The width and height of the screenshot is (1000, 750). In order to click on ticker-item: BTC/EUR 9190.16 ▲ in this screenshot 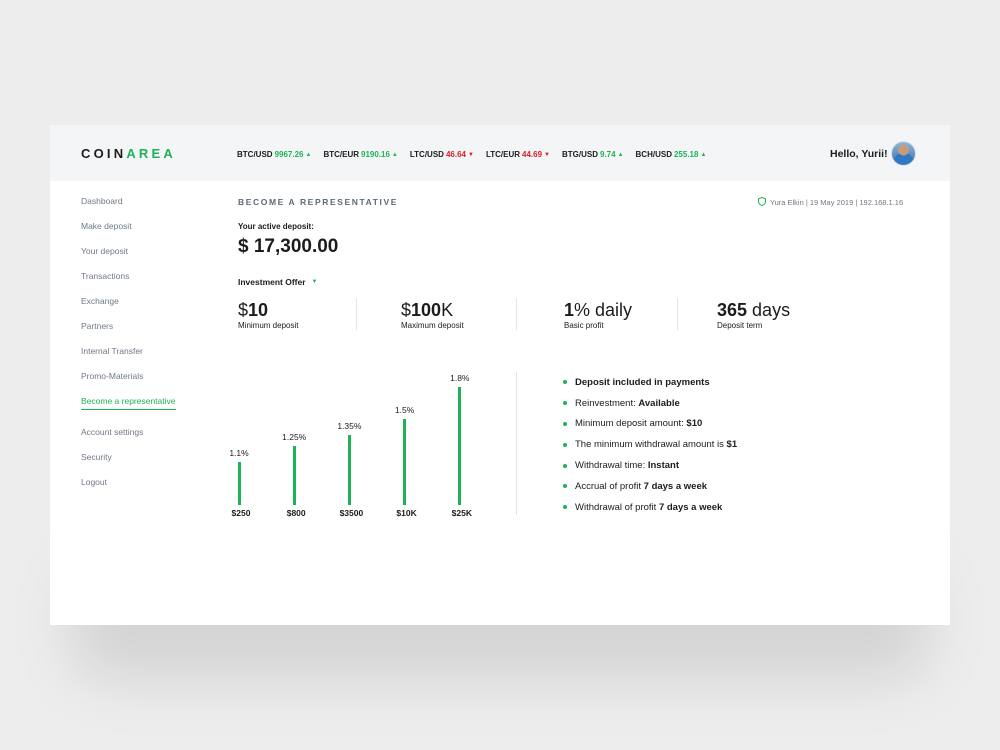, I will do `click(360, 154)`.